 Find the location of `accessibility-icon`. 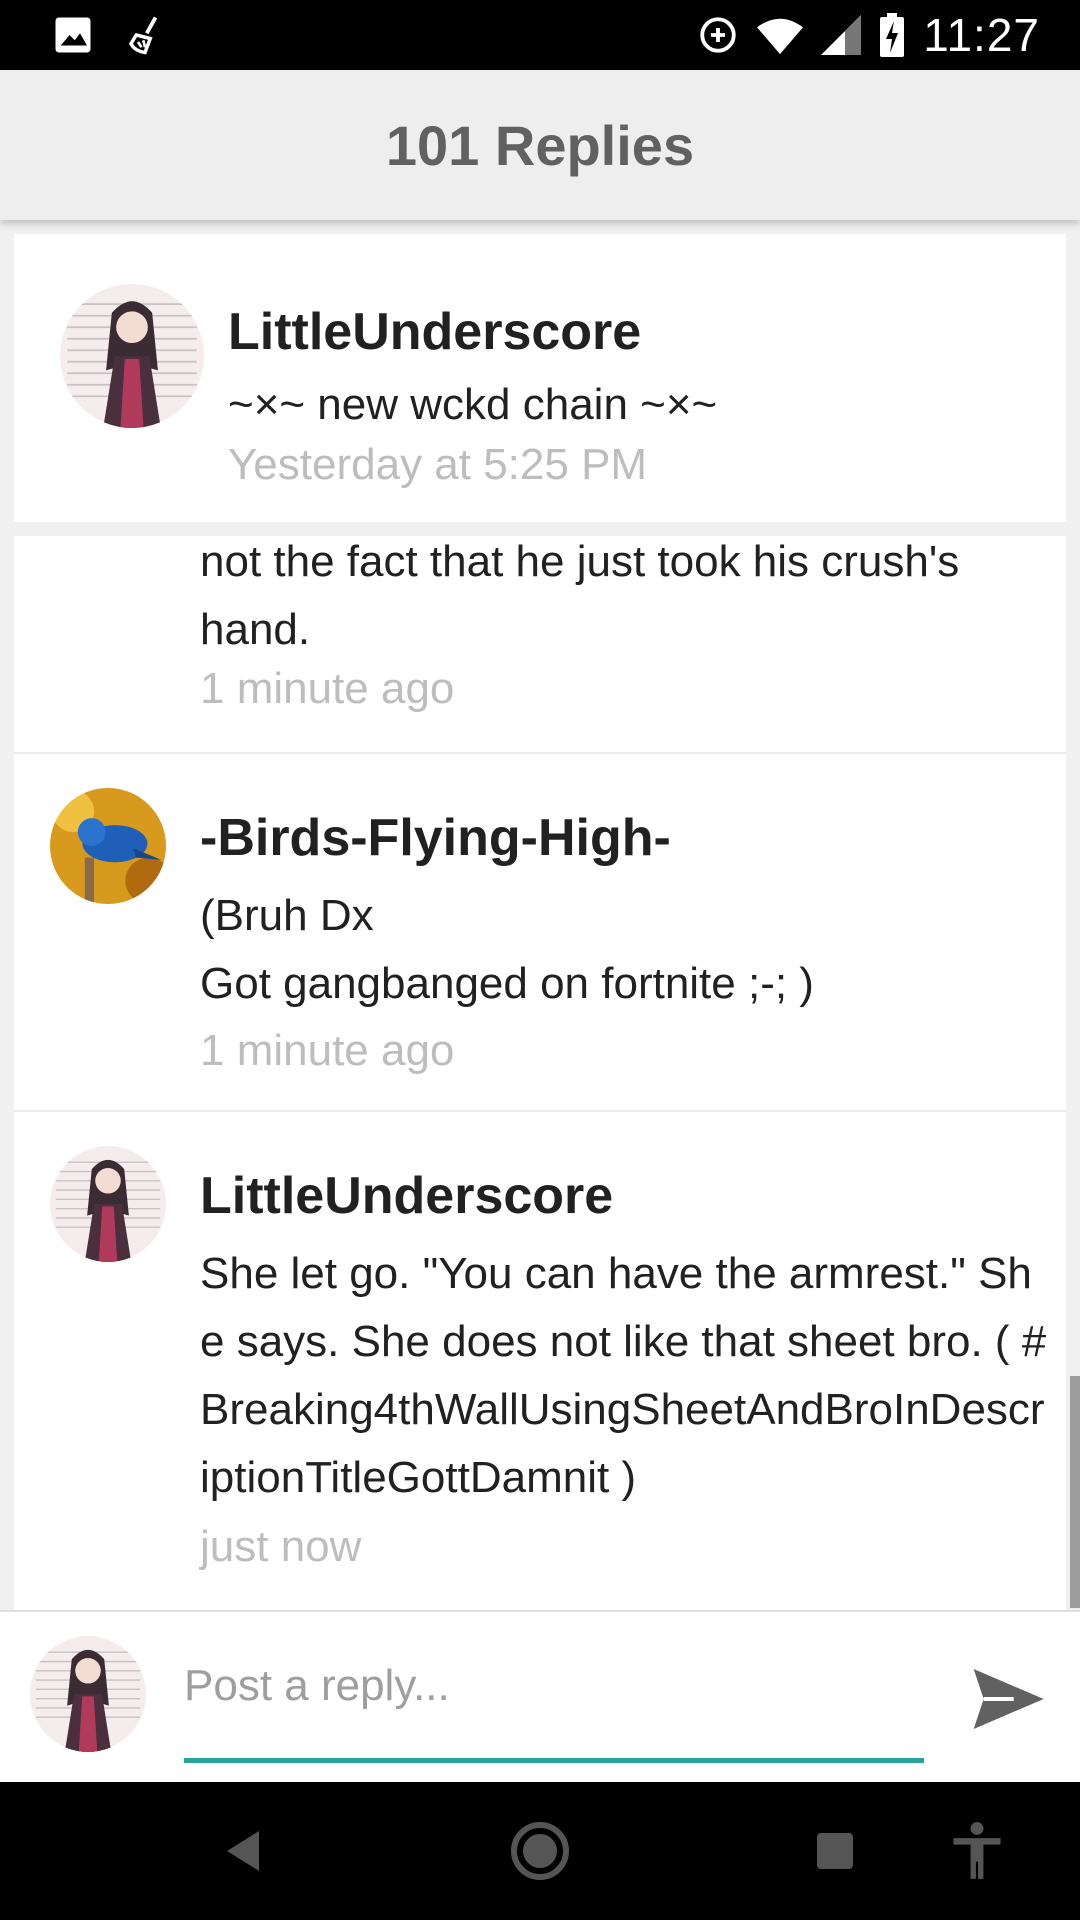

accessibility-icon is located at coordinates (977, 1853).